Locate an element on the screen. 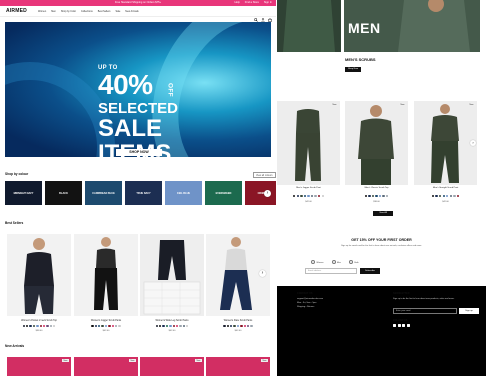 This screenshot has height=376, width=486. cart-icon is located at coordinates (270, 15).